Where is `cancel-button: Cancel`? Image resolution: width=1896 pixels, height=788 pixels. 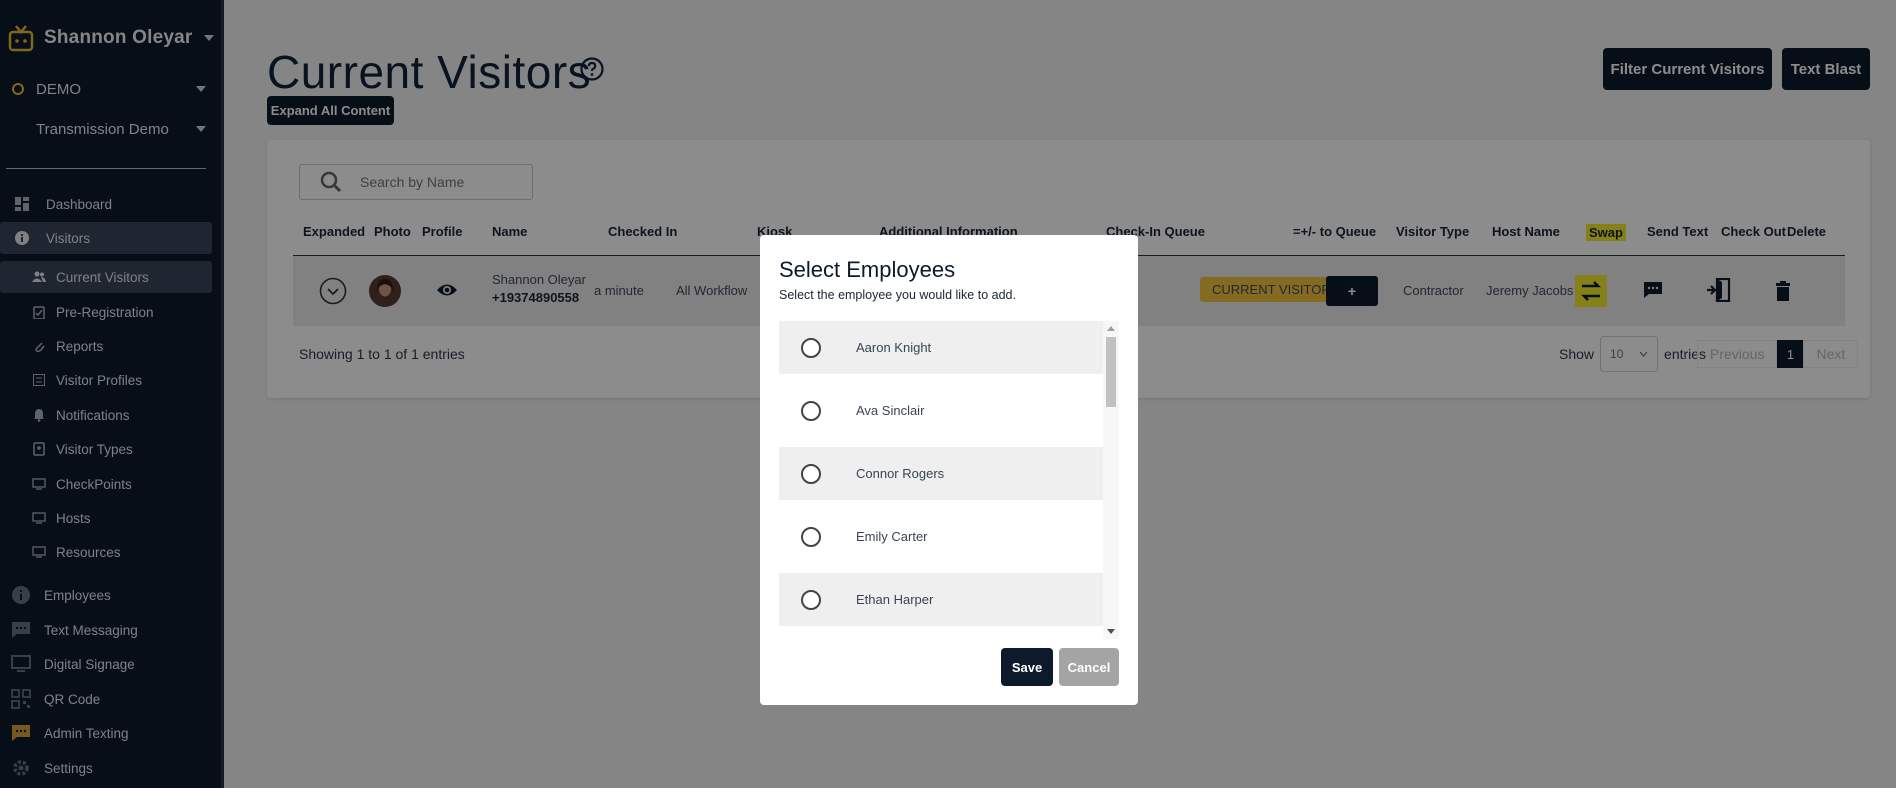
cancel-button: Cancel is located at coordinates (1089, 667).